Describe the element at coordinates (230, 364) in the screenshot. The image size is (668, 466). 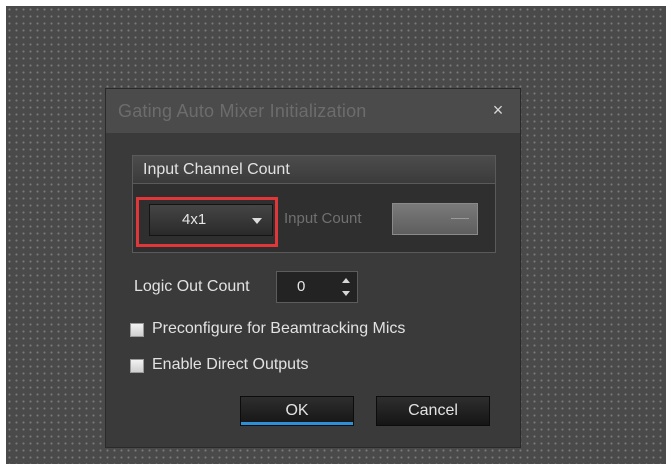
I see `direct-outputs-label: Enable Direct Outputs` at that location.